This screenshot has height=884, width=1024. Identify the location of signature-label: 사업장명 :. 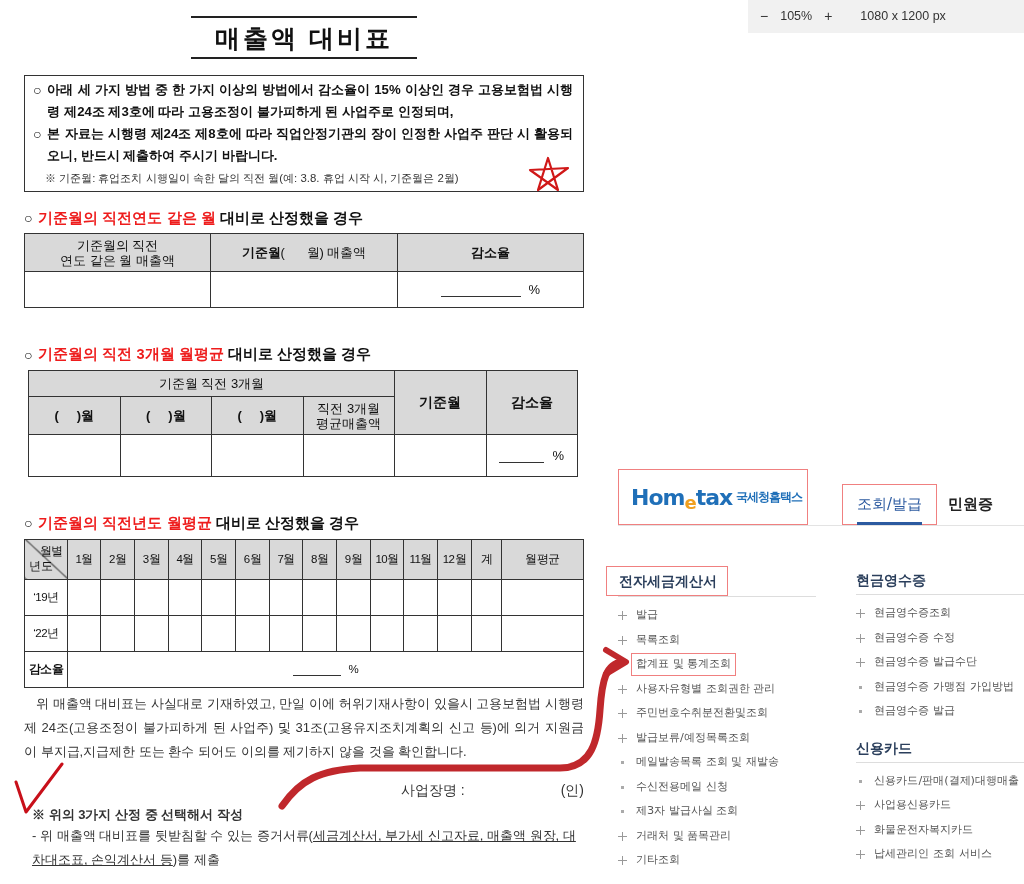
(432, 790).